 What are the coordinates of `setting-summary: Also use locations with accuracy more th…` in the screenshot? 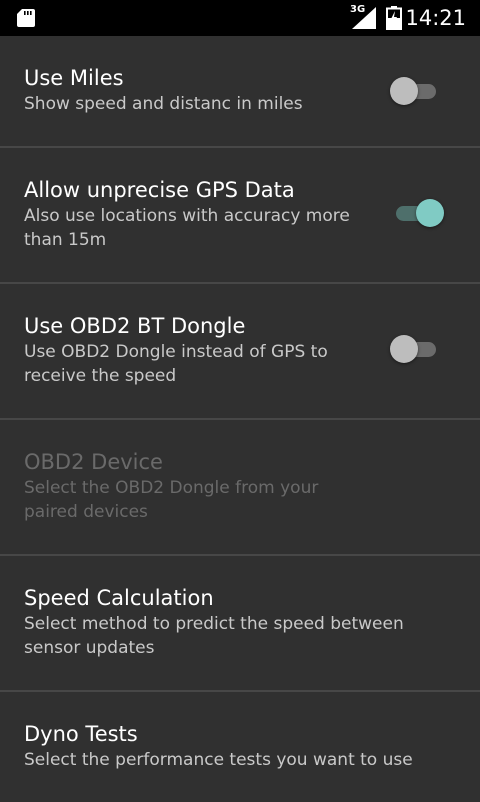 It's located at (187, 228).